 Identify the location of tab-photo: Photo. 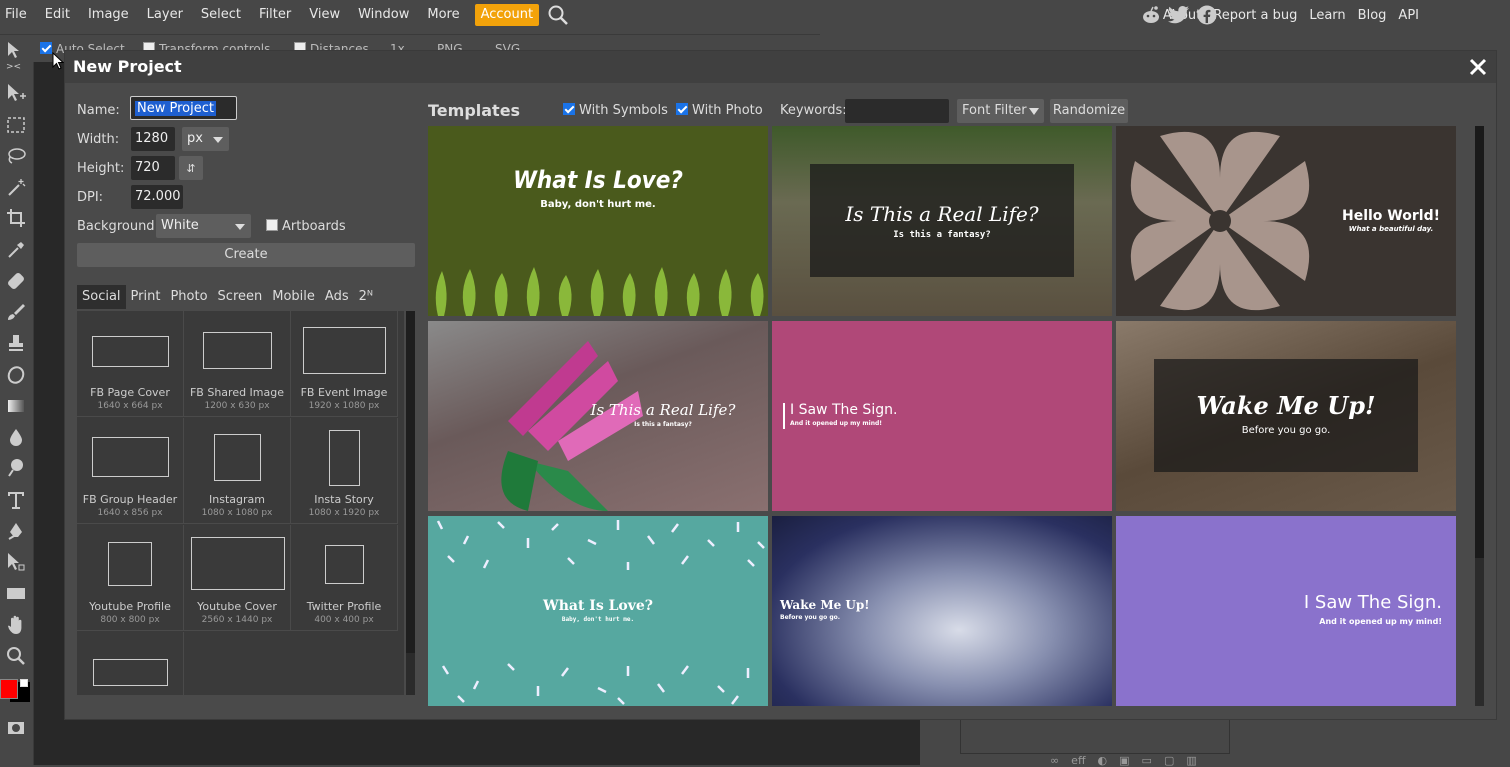
(188, 297).